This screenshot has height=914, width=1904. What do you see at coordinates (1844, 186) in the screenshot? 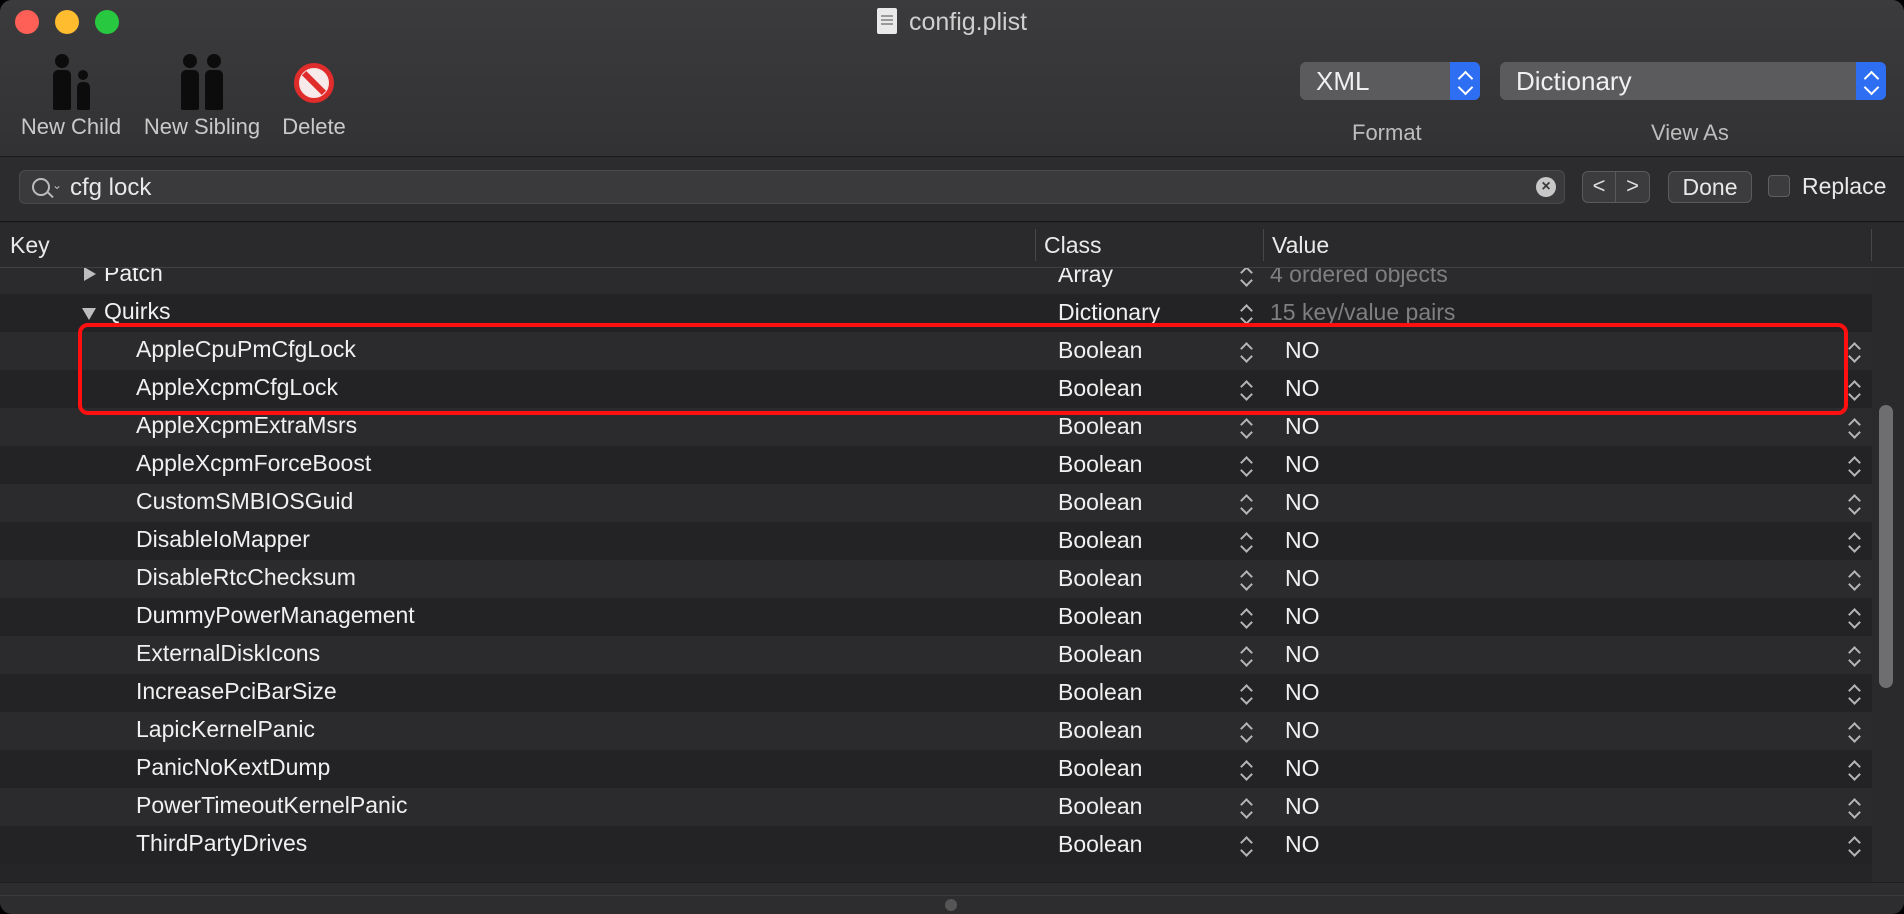
I see `replace-label: Replace` at bounding box center [1844, 186].